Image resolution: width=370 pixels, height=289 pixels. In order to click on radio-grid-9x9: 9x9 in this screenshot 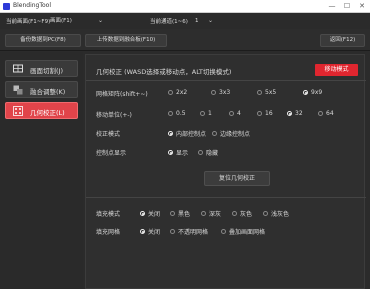, I will do `click(312, 92)`.